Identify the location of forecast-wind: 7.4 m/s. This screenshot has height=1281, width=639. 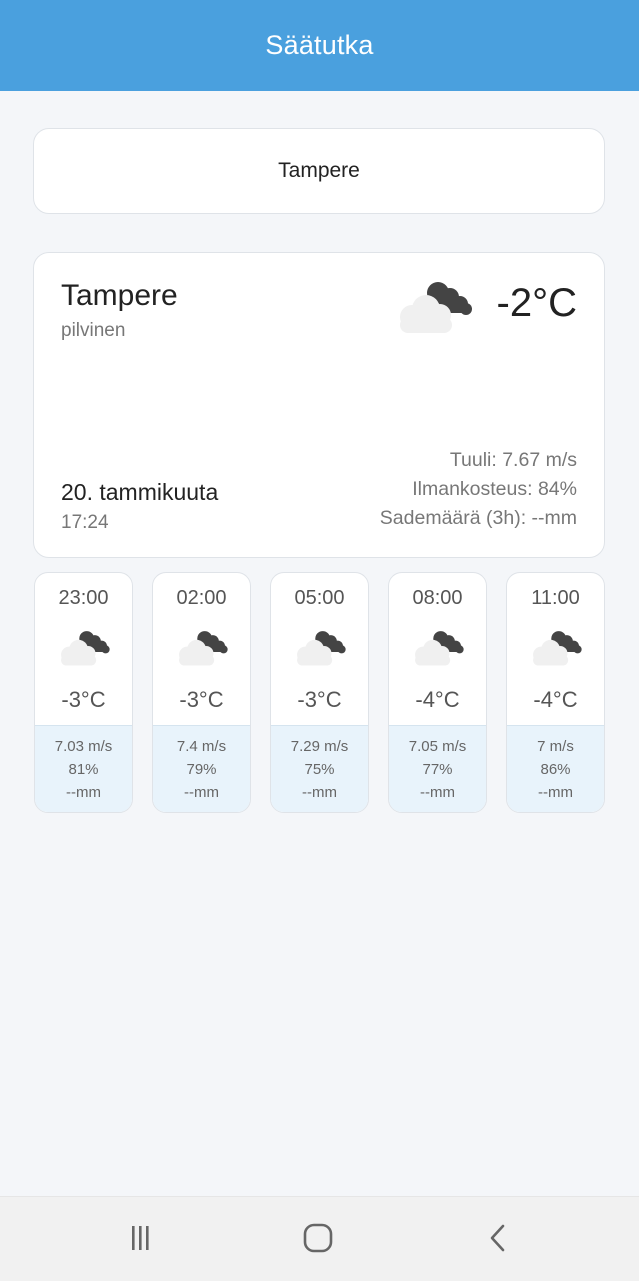
(201, 746).